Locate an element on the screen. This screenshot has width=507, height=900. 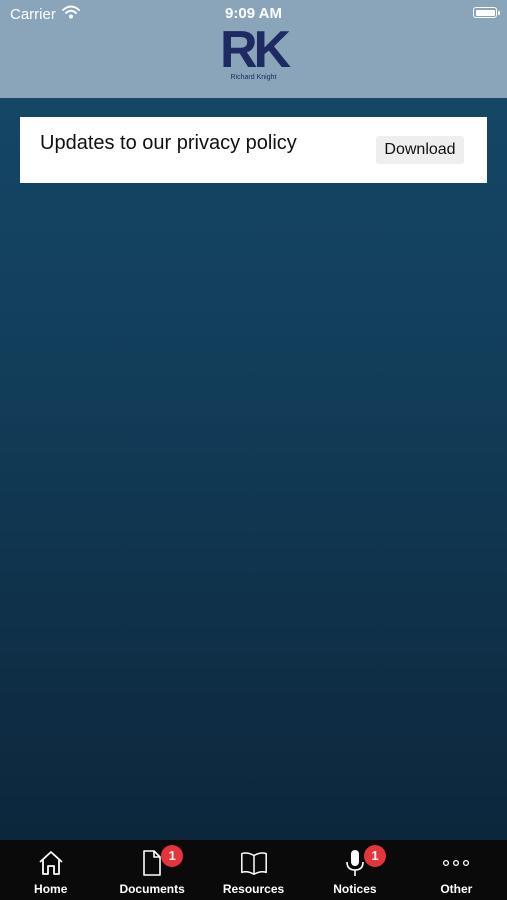
tab-notices-label: Notices is located at coordinates (355, 889).